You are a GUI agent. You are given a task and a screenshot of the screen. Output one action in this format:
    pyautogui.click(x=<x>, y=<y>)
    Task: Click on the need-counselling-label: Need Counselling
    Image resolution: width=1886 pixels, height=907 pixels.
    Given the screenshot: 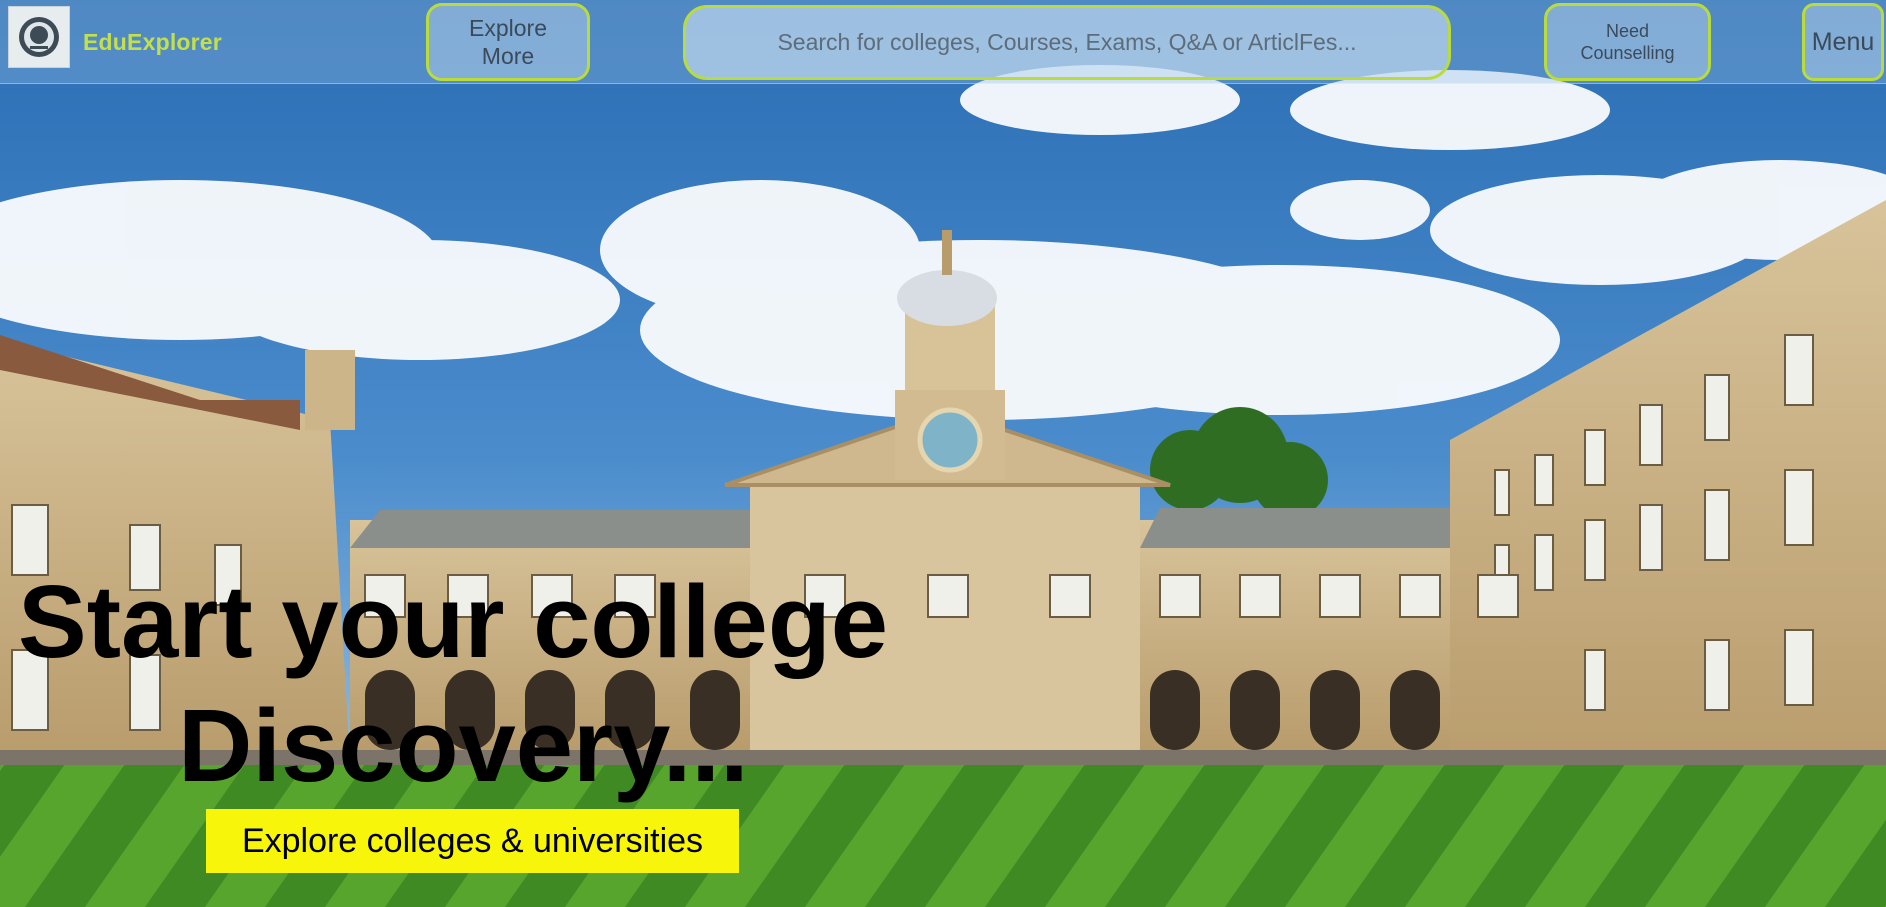 What is the action you would take?
    pyautogui.click(x=1627, y=42)
    